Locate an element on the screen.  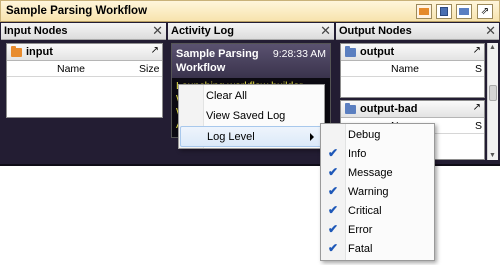
node-header: output-bad ↗ is located at coordinates (412, 109).